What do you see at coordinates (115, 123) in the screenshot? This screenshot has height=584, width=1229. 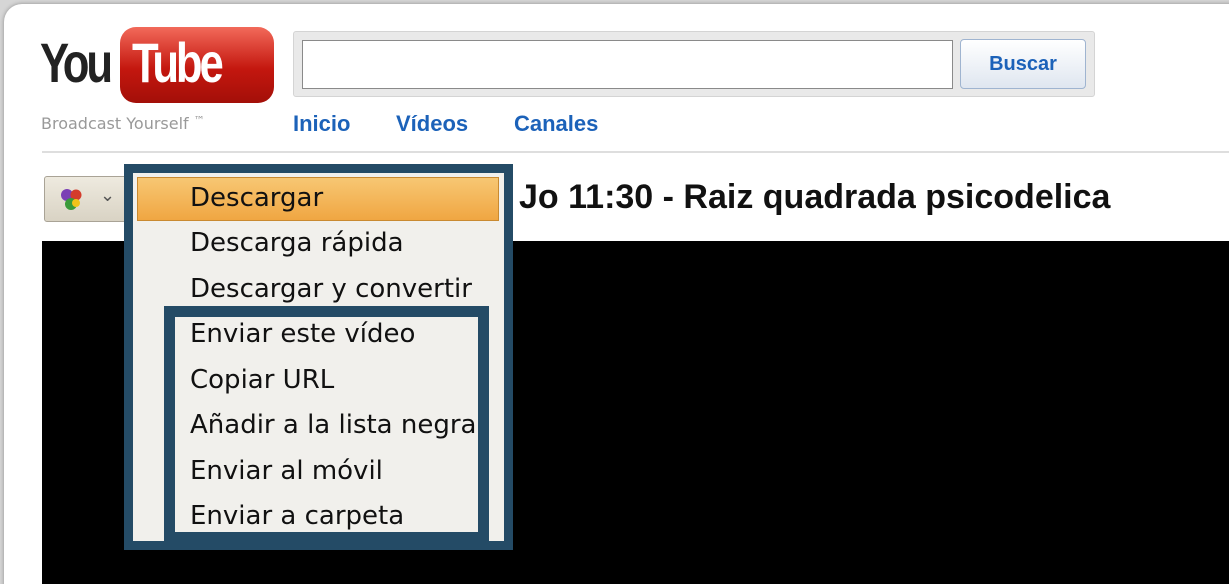 I see `tagline-text: Broadcast Yourself` at bounding box center [115, 123].